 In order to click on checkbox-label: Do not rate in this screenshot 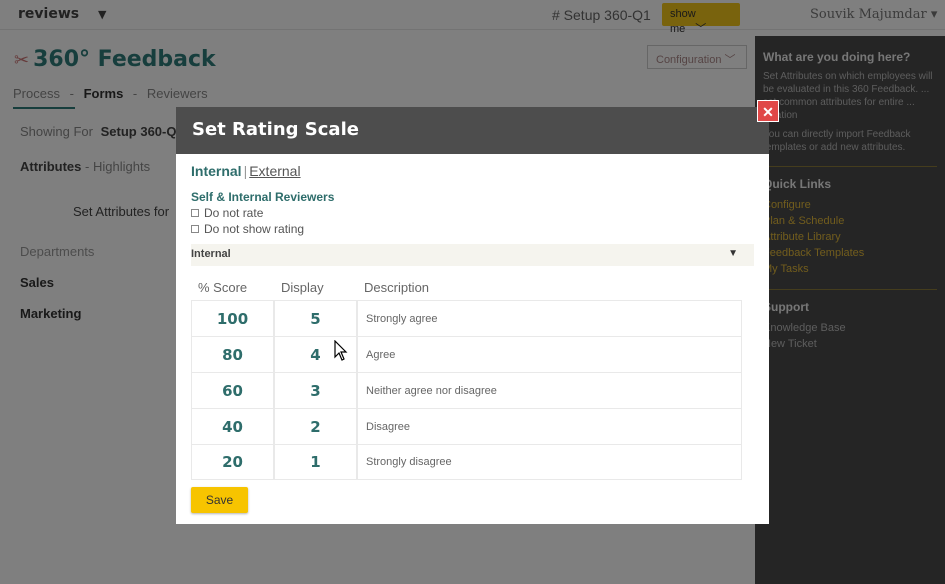, I will do `click(234, 213)`.